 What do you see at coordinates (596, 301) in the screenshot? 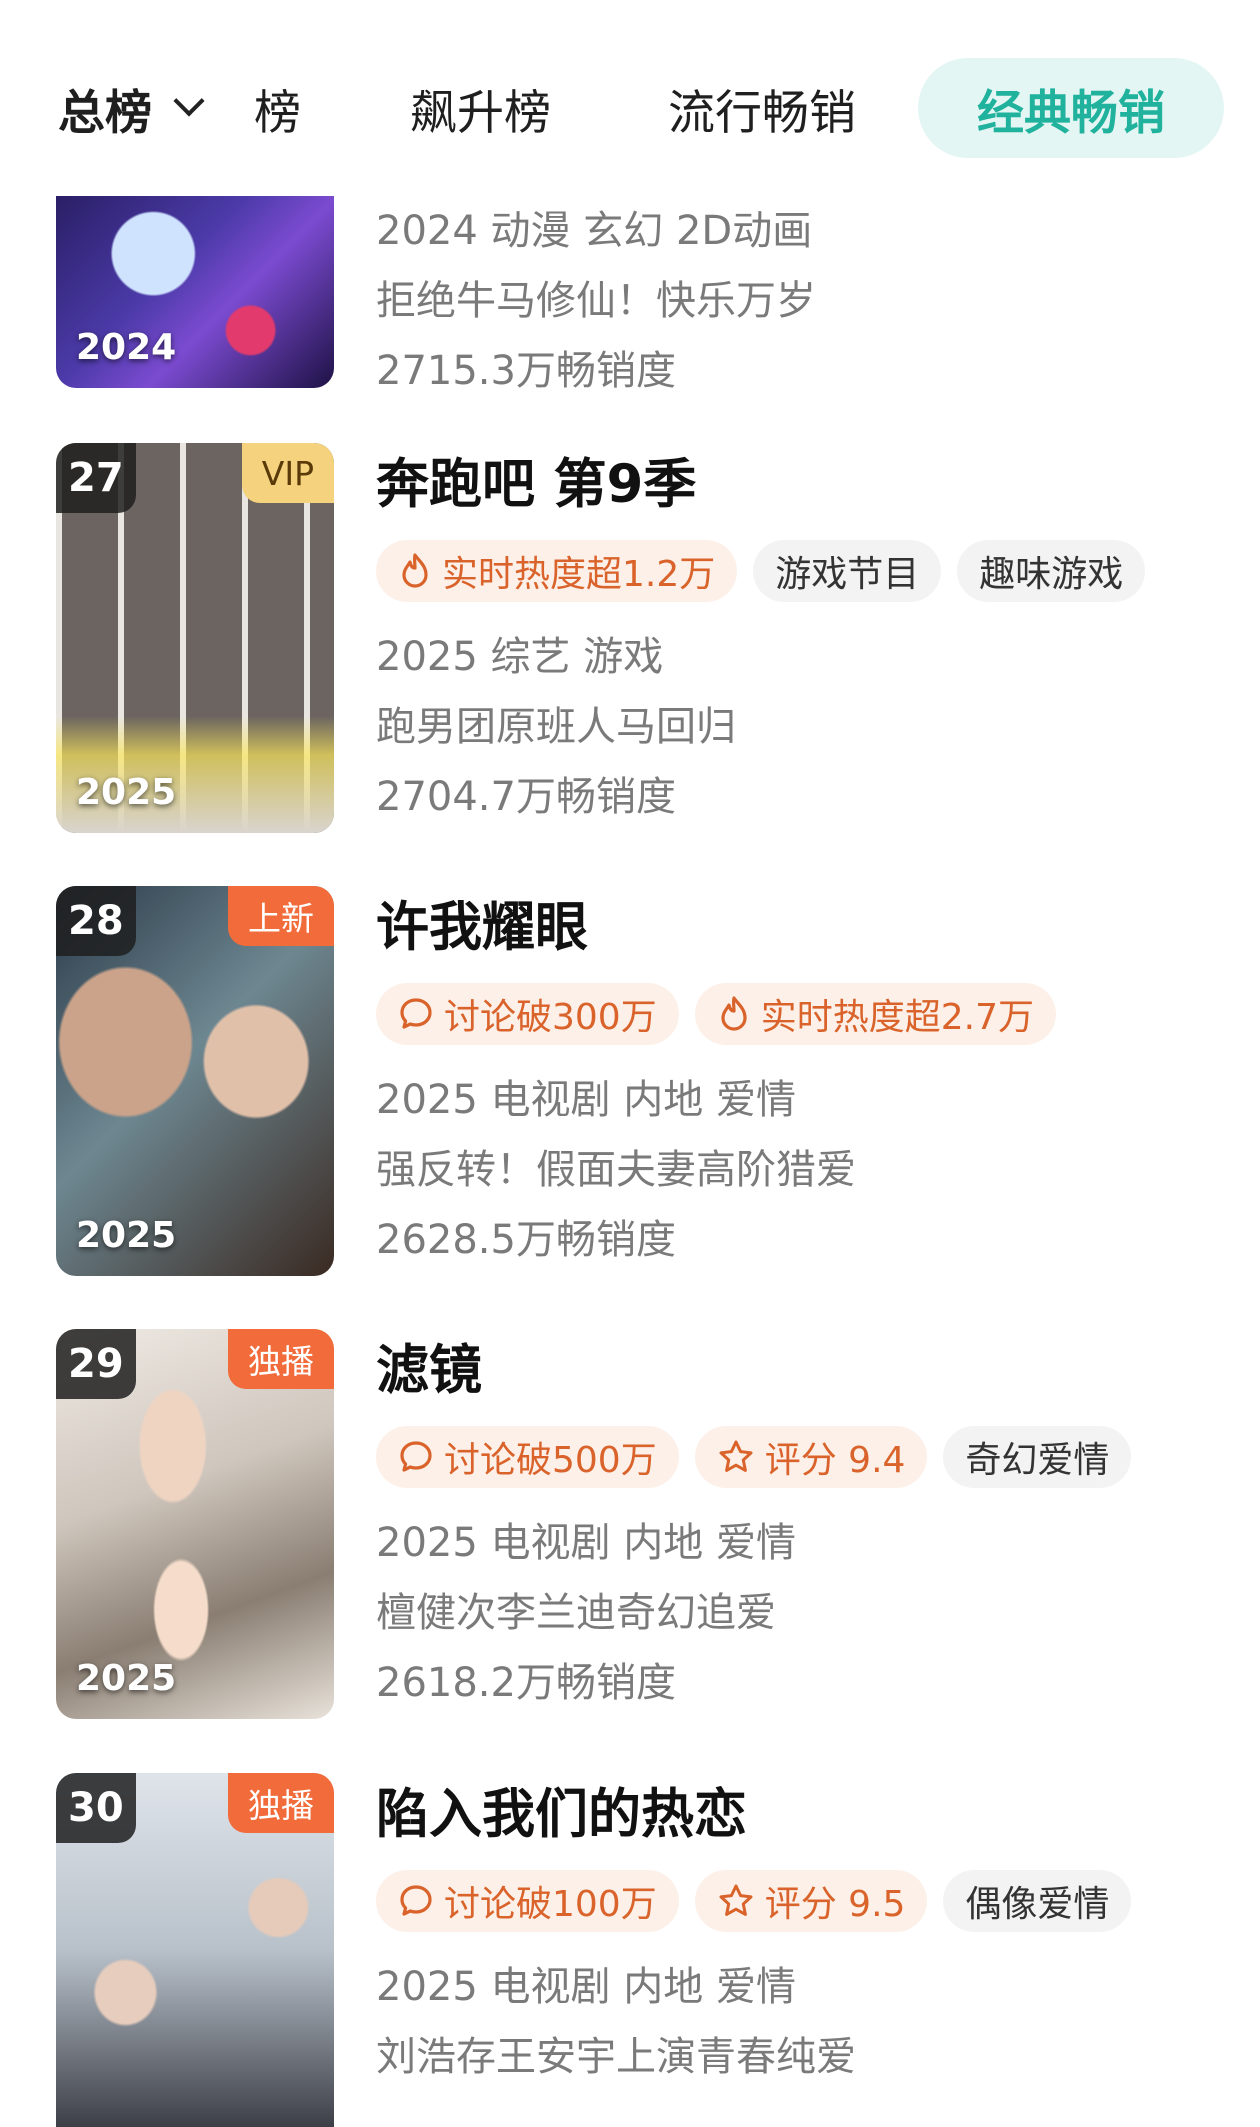
I see `description: 拒绝牛马修仙！快乐万岁` at bounding box center [596, 301].